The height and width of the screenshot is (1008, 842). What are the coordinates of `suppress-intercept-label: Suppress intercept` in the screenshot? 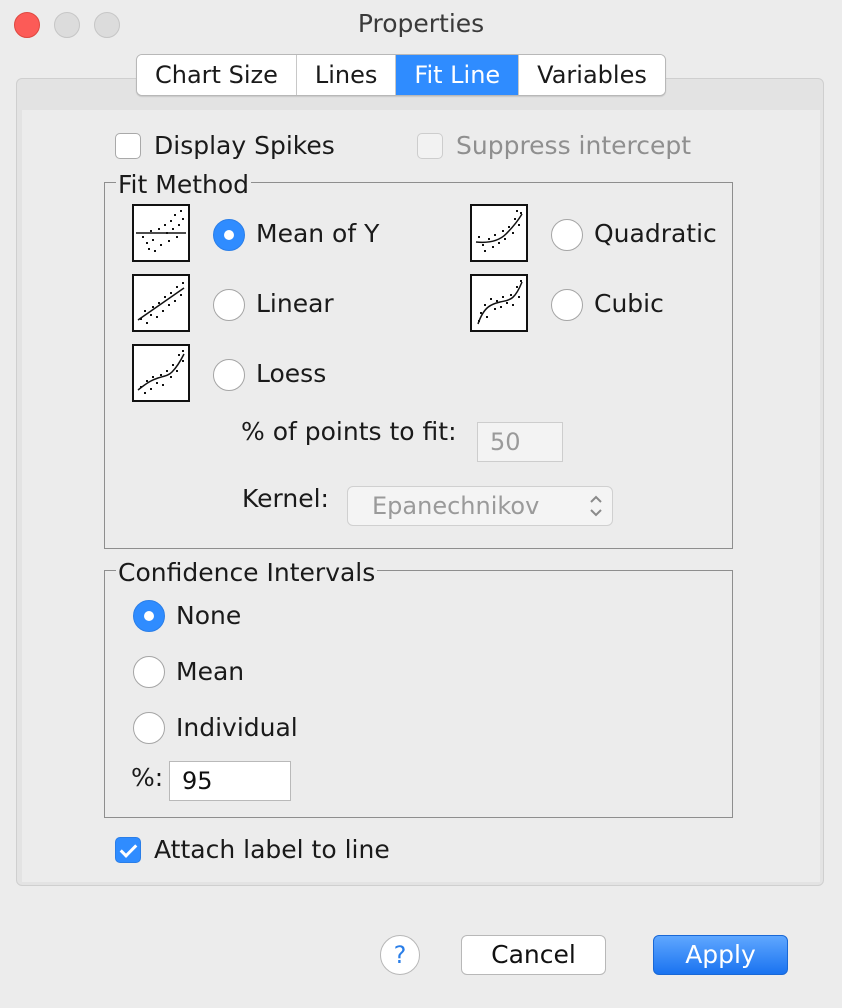 It's located at (574, 145).